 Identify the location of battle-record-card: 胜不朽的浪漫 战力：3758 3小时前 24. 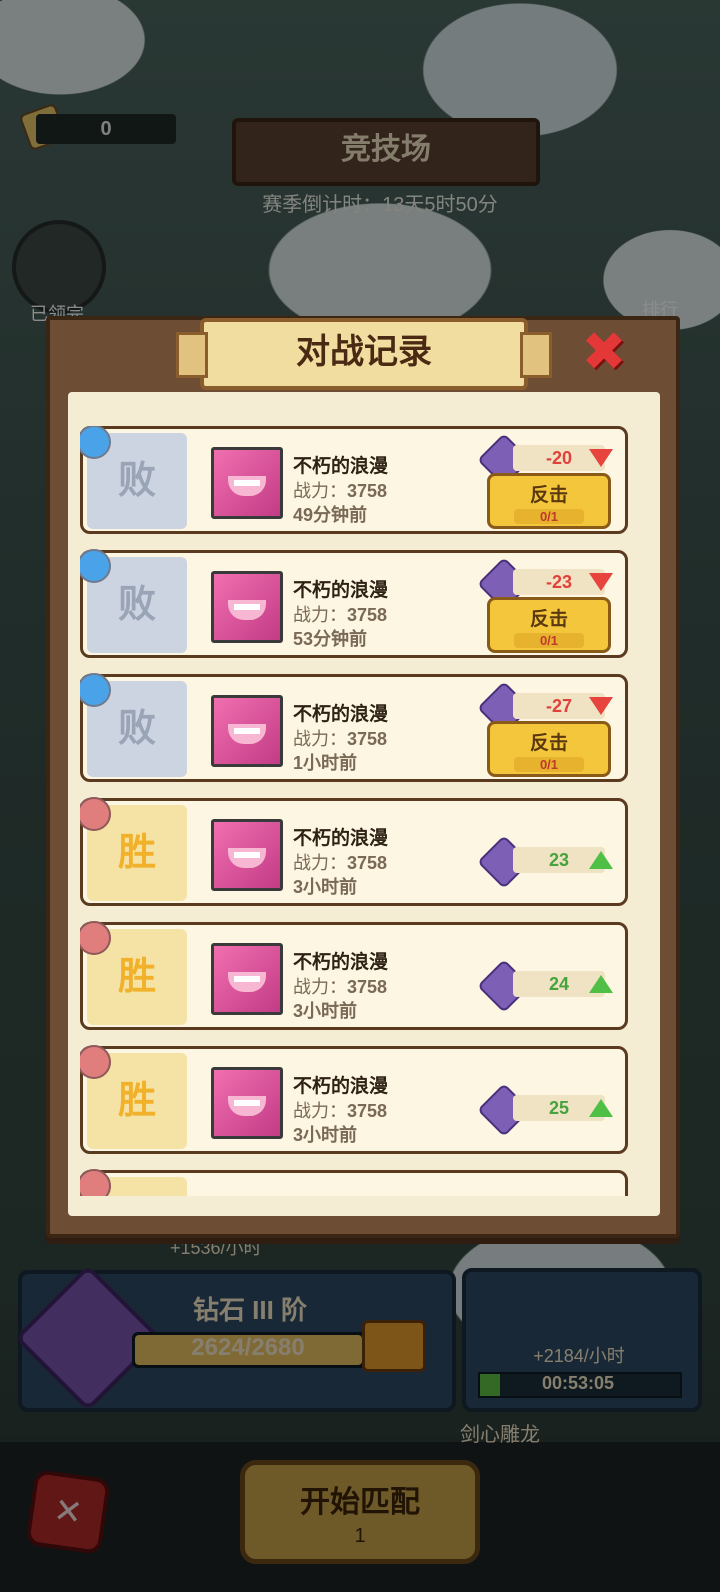
(354, 975).